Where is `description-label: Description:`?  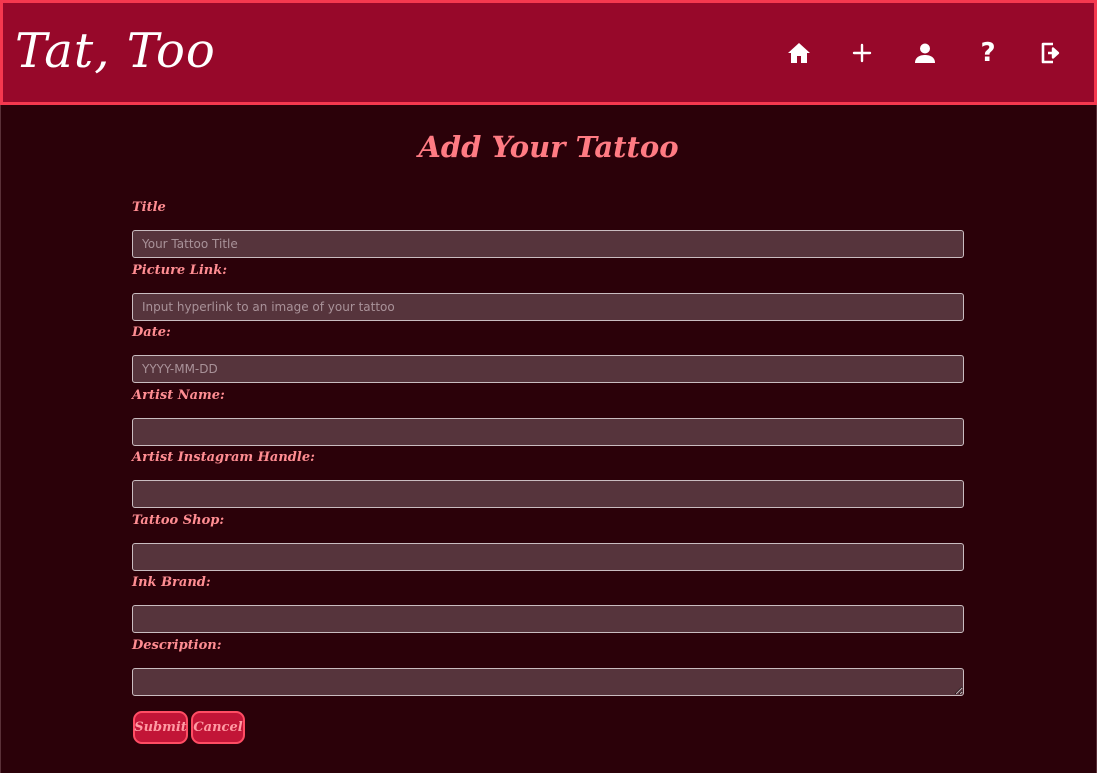
description-label: Description: is located at coordinates (177, 645).